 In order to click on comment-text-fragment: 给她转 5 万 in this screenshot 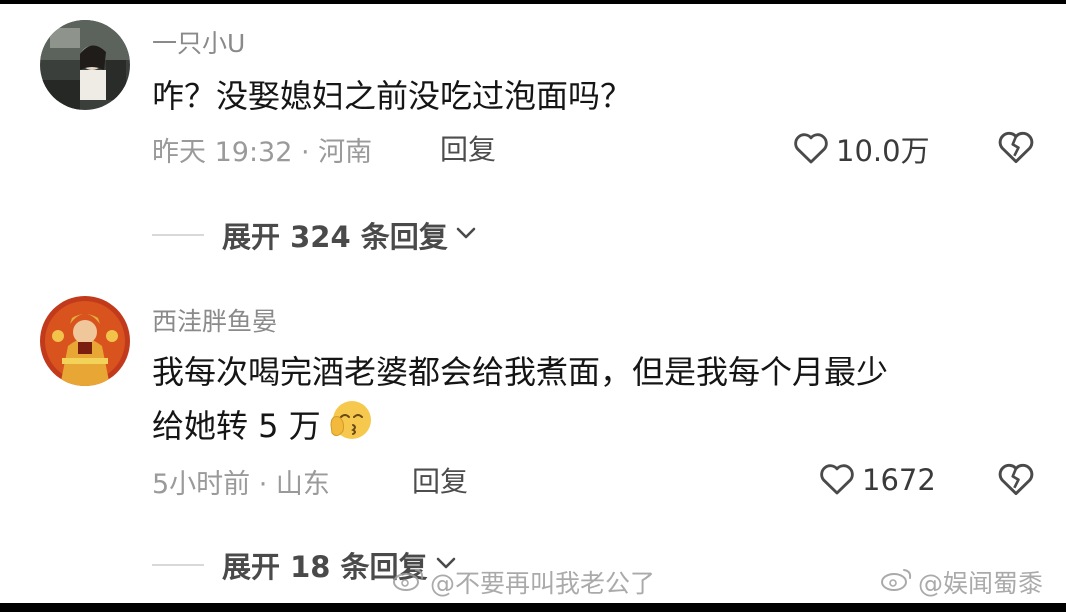, I will do `click(236, 426)`.